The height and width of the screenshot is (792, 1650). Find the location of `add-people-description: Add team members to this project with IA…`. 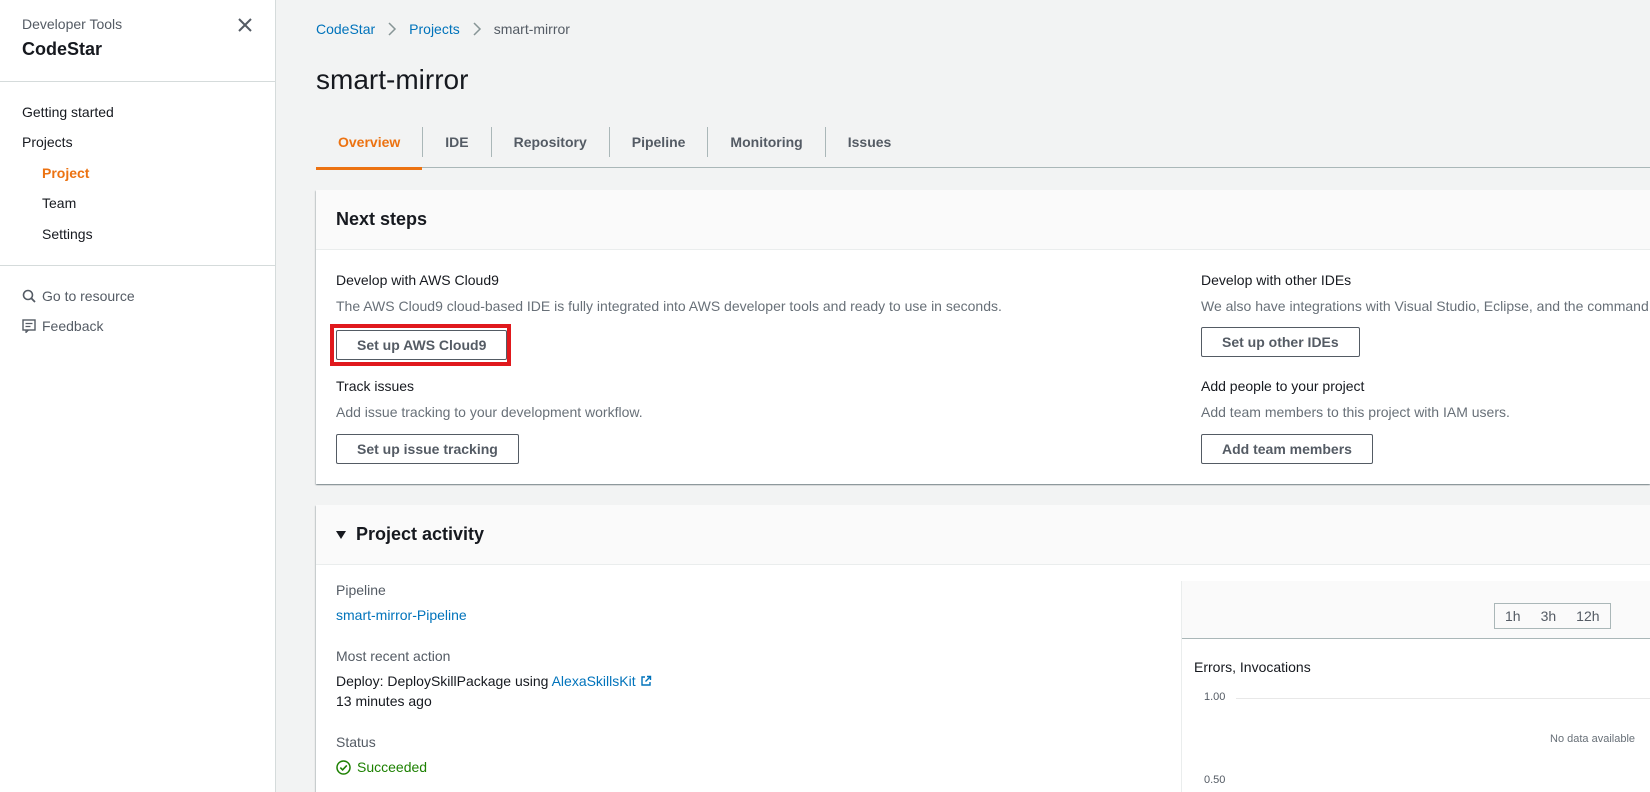

add-people-description: Add team members to this project with IA… is located at coordinates (1355, 412).